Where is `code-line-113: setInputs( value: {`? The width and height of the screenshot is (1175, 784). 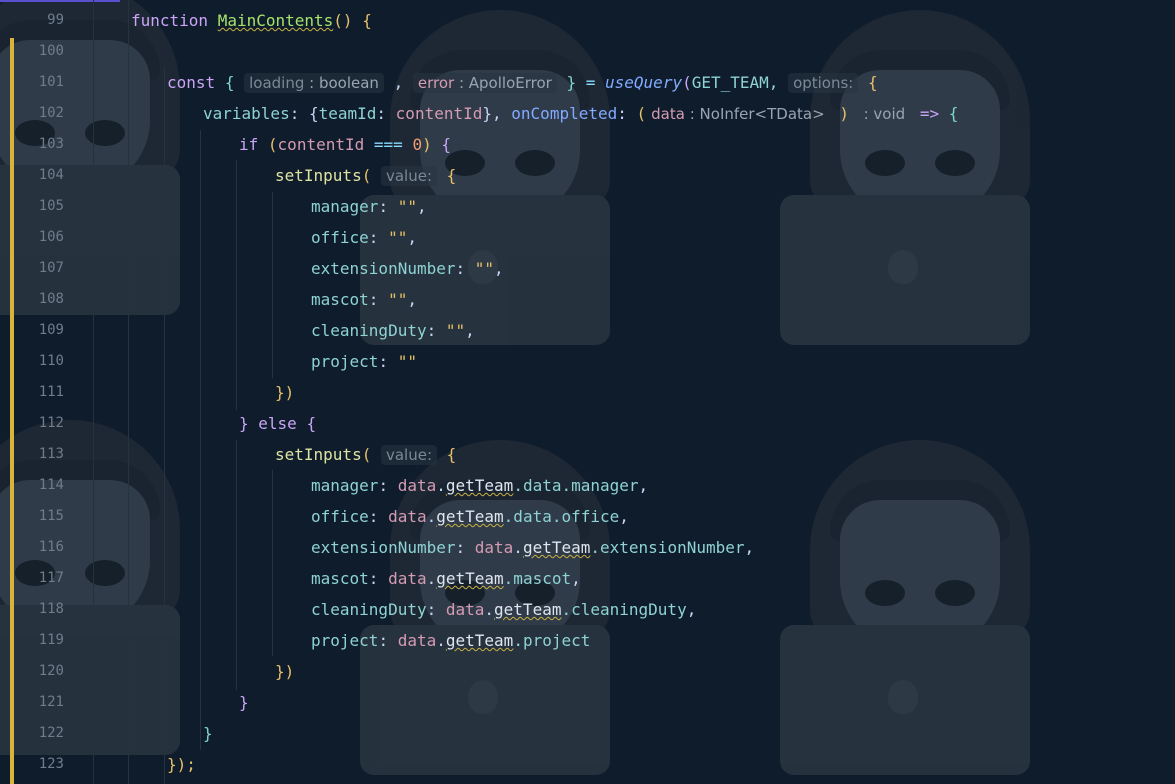 code-line-113: setInputs( value: { is located at coordinates (365, 454).